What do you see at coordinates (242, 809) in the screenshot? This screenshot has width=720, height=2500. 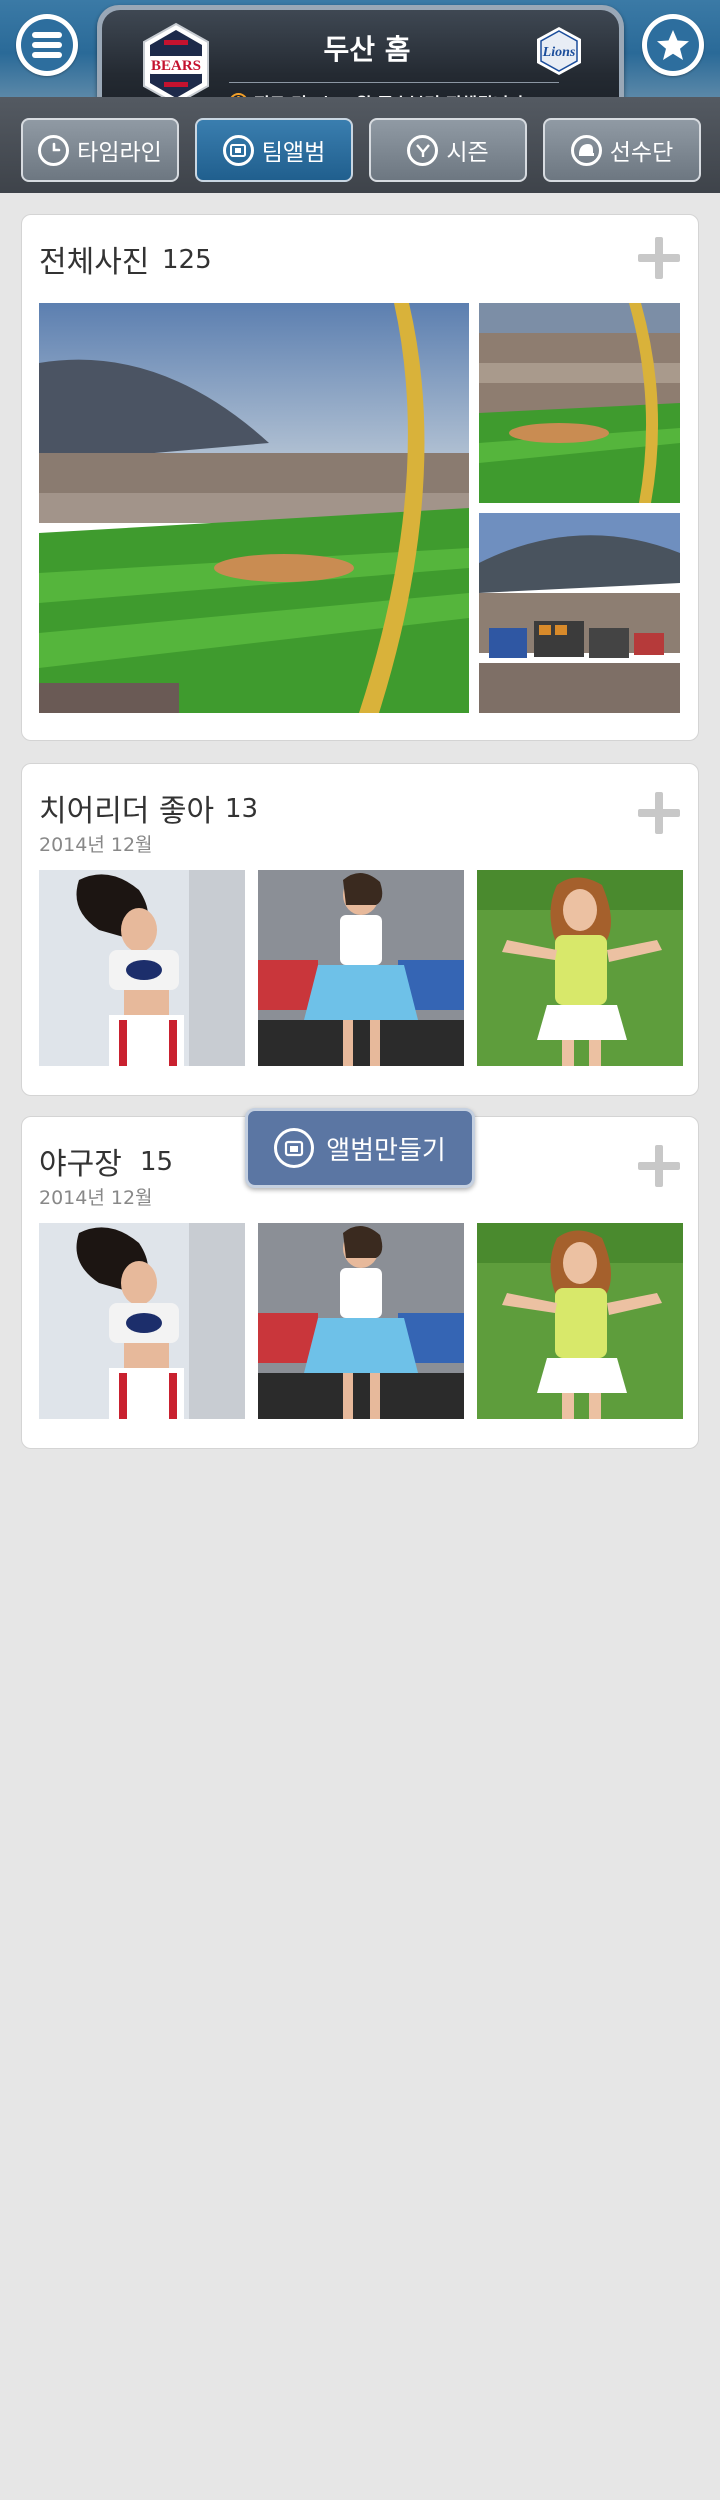 I see `album-count: 13` at bounding box center [242, 809].